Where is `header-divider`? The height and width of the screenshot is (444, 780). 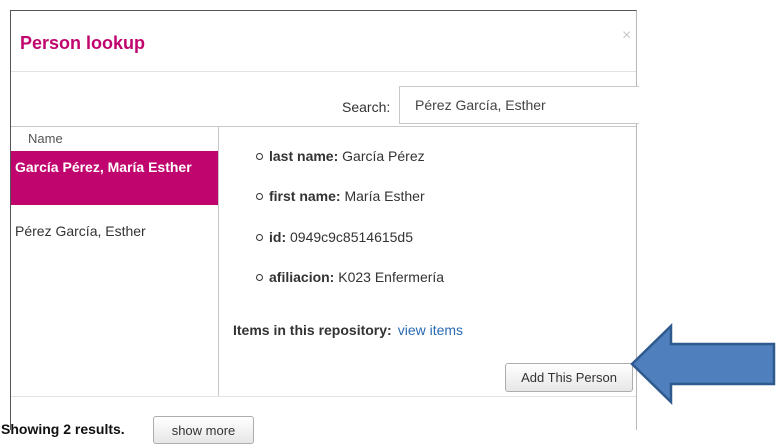
header-divider is located at coordinates (323, 71).